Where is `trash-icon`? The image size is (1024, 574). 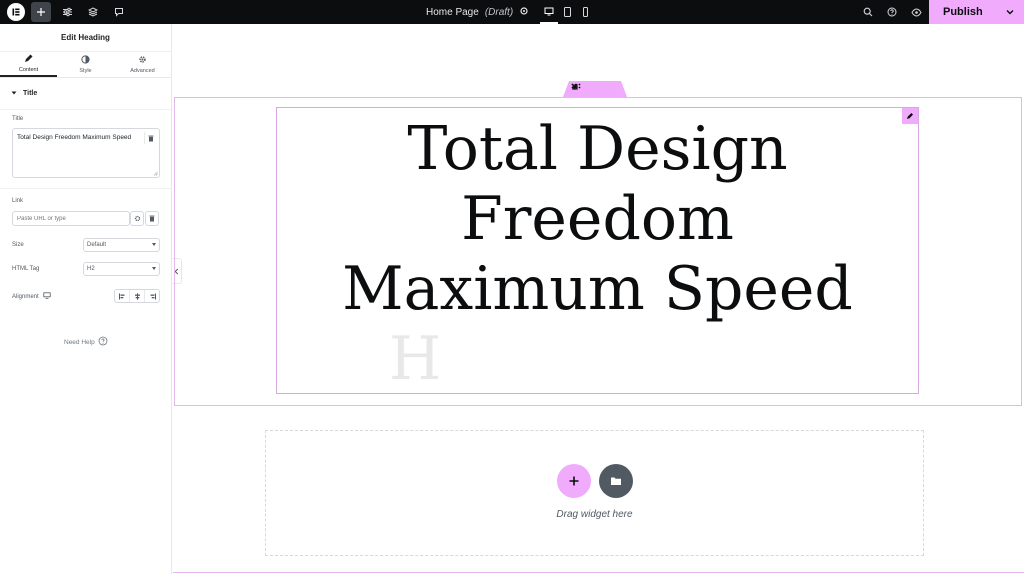 trash-icon is located at coordinates (150, 138).